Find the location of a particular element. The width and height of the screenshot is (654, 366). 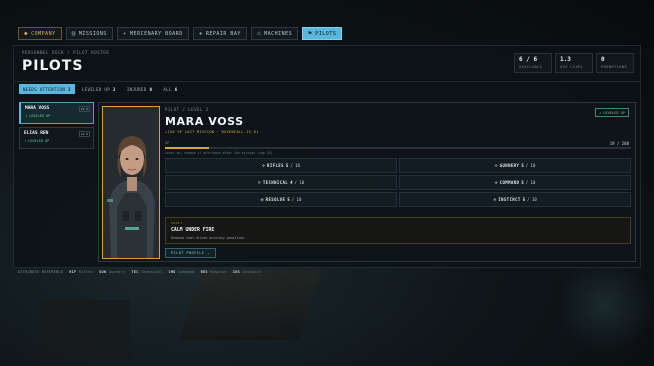

leveled-up-badge: ↗ LEVELED UP is located at coordinates (612, 112).